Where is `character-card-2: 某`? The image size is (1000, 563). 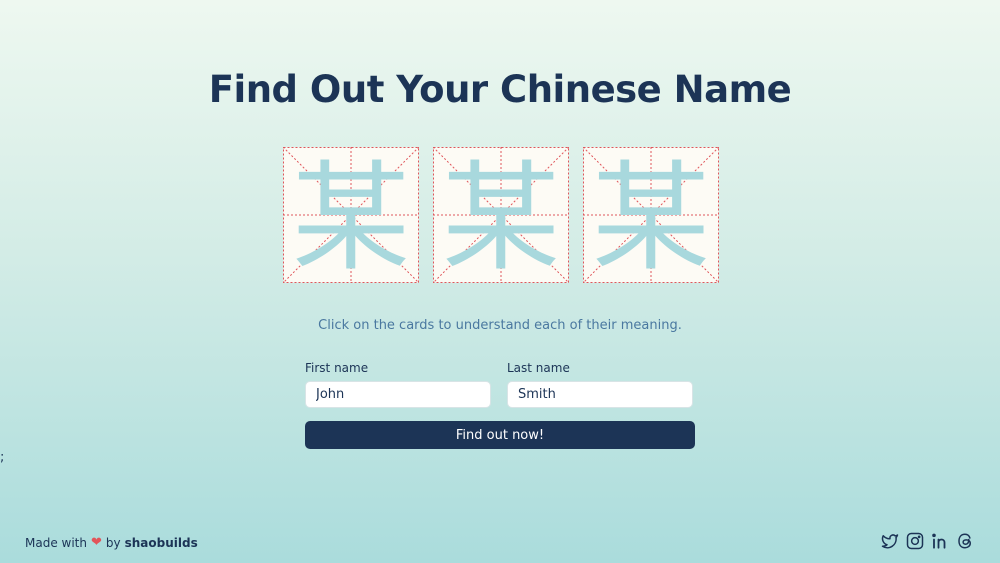 character-card-2: 某 is located at coordinates (501, 215).